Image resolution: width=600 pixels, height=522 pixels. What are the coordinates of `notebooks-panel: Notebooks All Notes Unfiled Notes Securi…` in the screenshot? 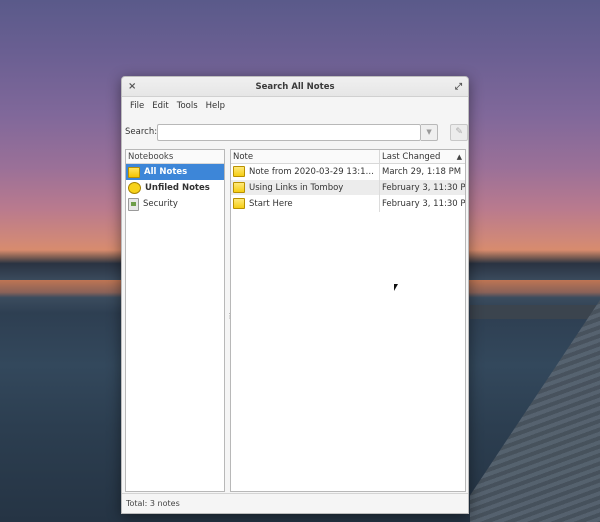 It's located at (175, 320).